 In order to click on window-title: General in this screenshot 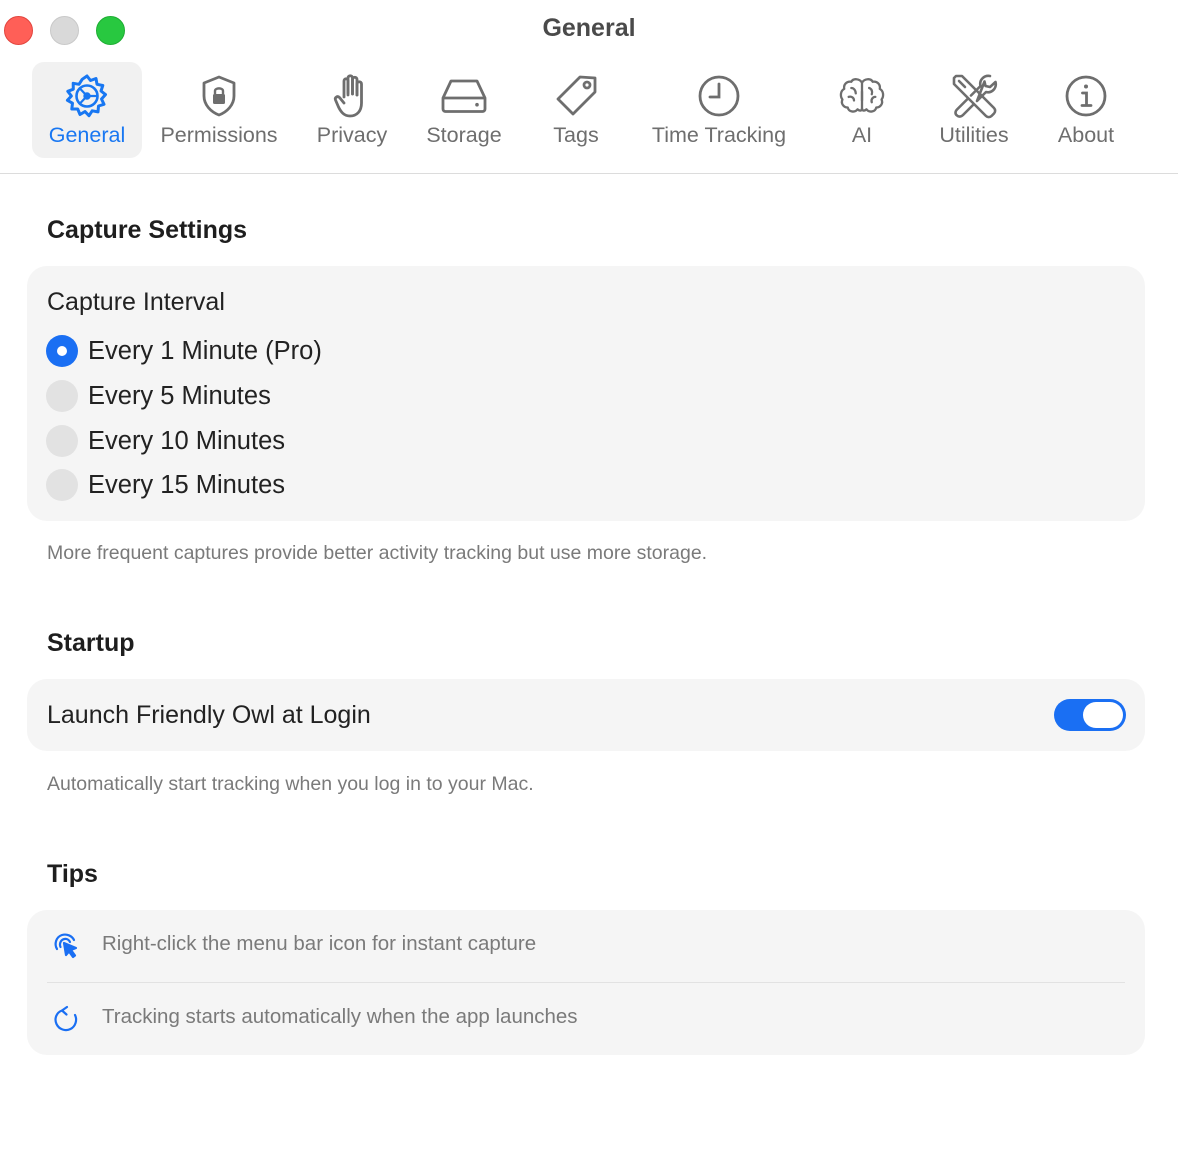, I will do `click(589, 28)`.